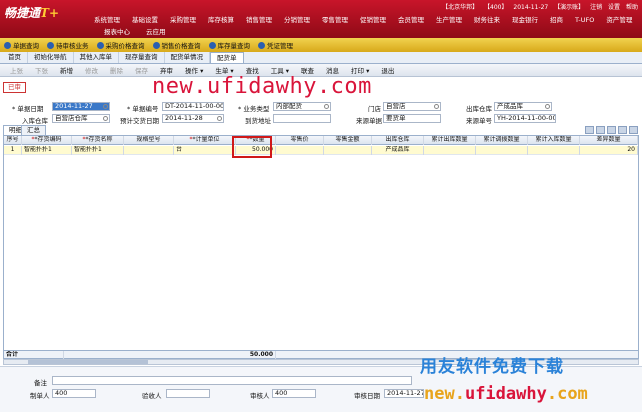 This screenshot has width=642, height=412. I want to click on menu-item: 促销管理, so click(373, 20).